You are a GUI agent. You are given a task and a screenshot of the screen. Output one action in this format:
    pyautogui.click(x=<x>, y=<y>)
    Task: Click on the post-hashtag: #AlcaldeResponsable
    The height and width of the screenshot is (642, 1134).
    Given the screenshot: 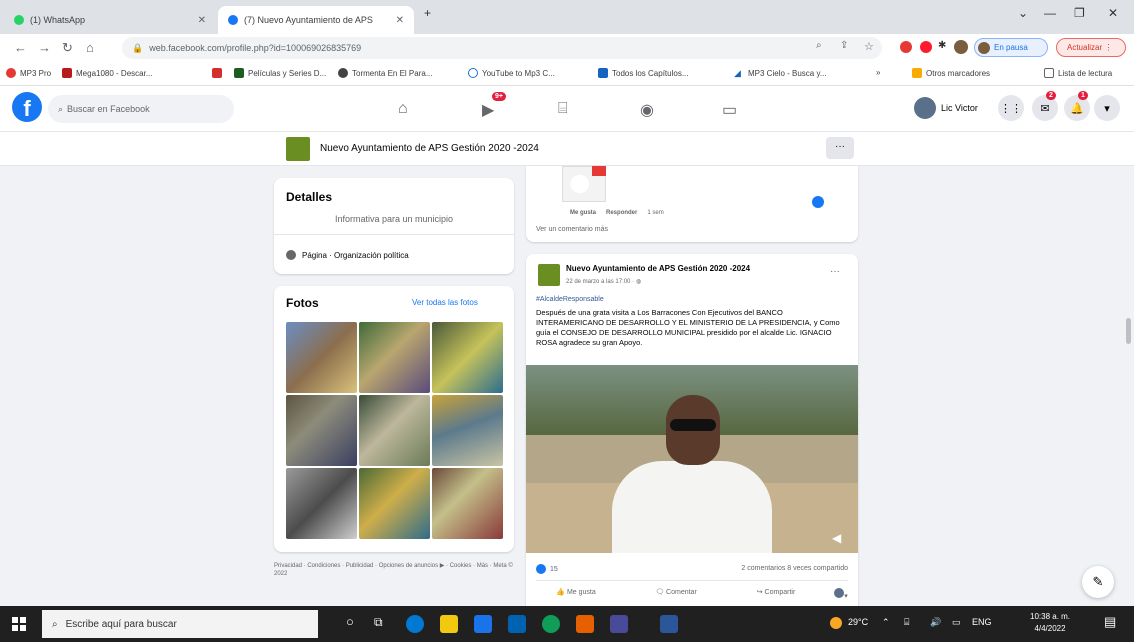 What is the action you would take?
    pyautogui.click(x=570, y=299)
    